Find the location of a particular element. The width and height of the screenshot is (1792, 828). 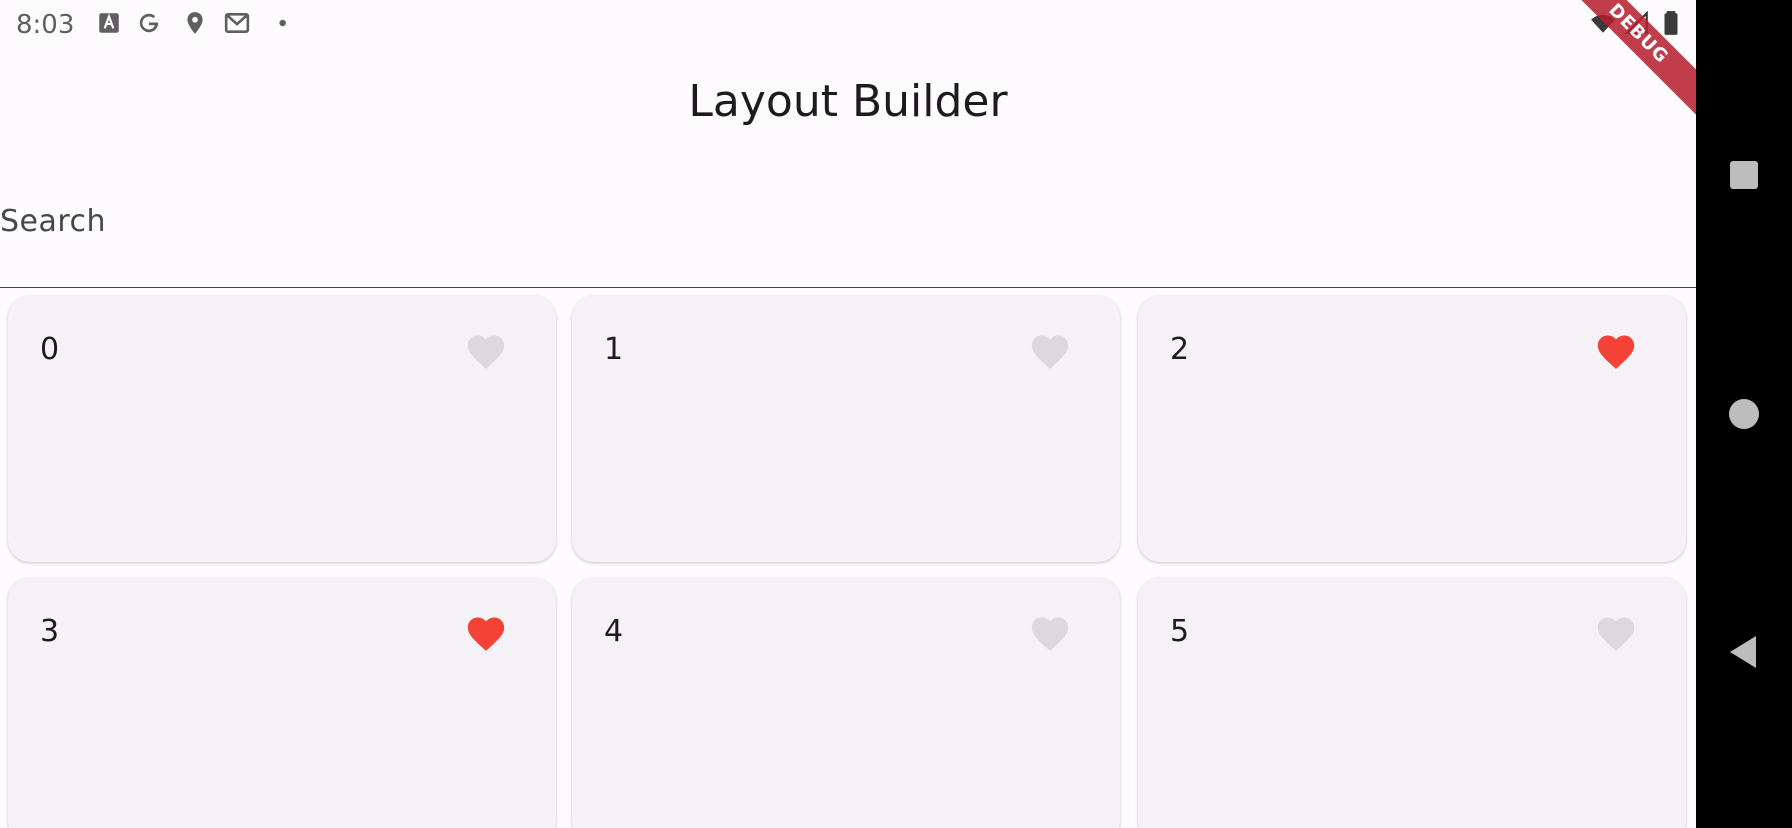

battery-icon is located at coordinates (1671, 23).